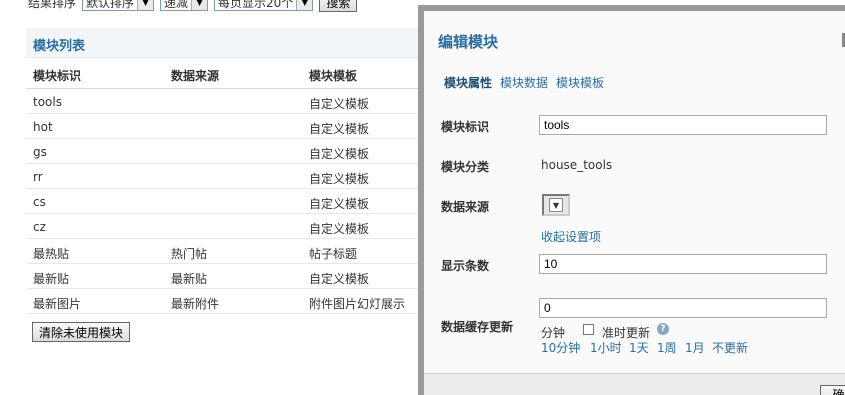 The height and width of the screenshot is (395, 845). Describe the element at coordinates (39, 227) in the screenshot. I see `module-id: cz` at that location.